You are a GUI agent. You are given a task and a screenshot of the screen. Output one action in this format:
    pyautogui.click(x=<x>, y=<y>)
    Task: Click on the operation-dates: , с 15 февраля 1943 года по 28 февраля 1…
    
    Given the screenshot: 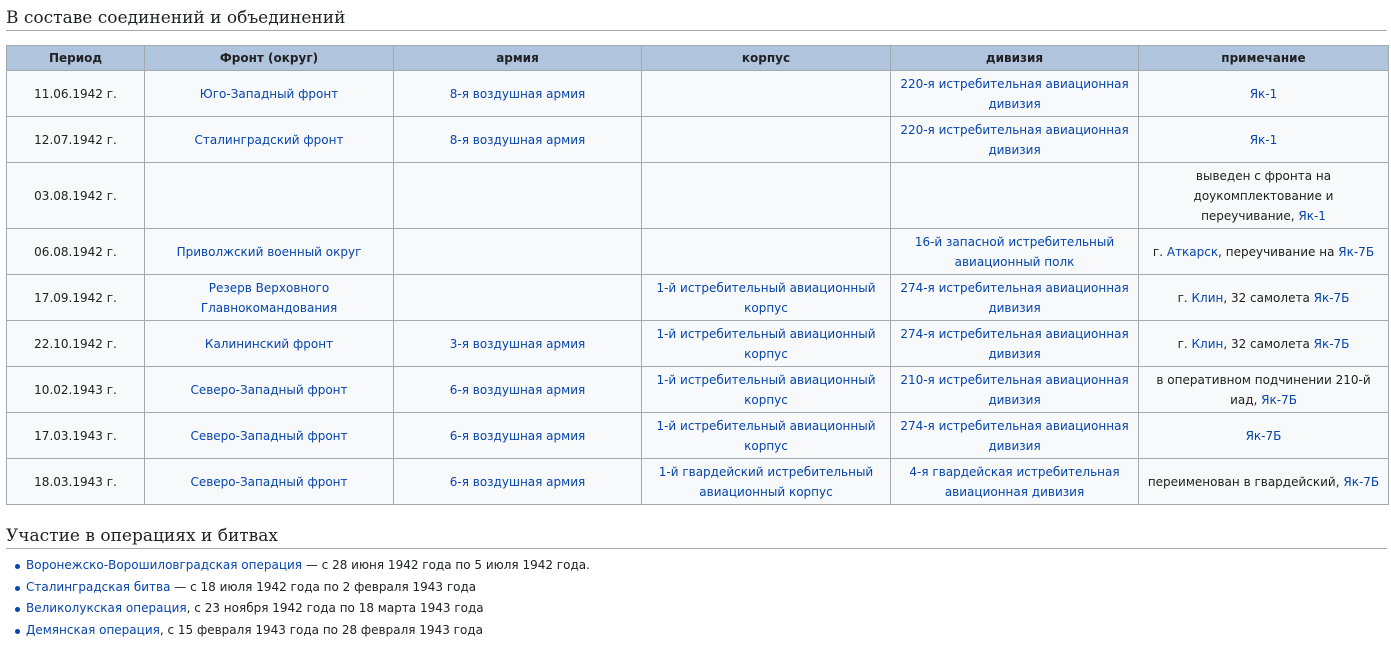 What is the action you would take?
    pyautogui.click(x=321, y=629)
    